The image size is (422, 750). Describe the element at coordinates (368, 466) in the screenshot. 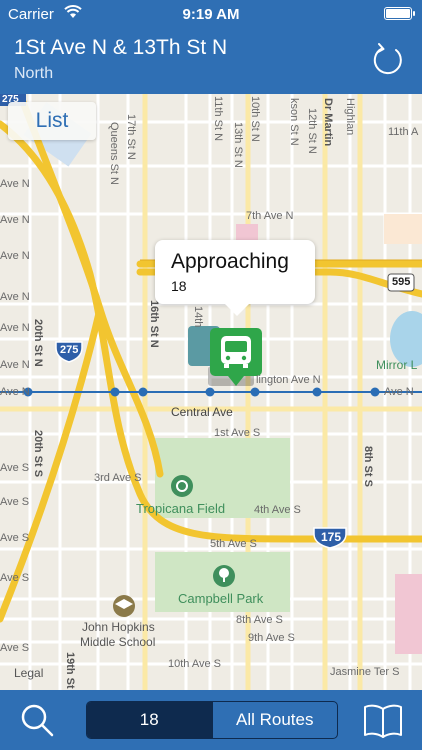

I see `street-8th-st-s: 8th St S` at that location.